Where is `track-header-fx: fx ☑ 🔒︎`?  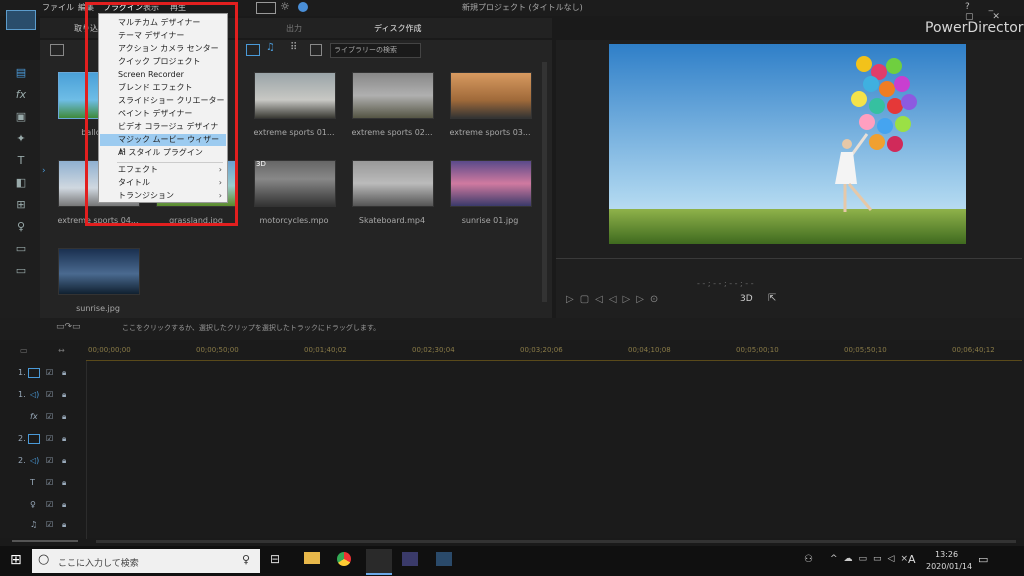 track-header-fx: fx ☑ 🔒︎ is located at coordinates (43, 422).